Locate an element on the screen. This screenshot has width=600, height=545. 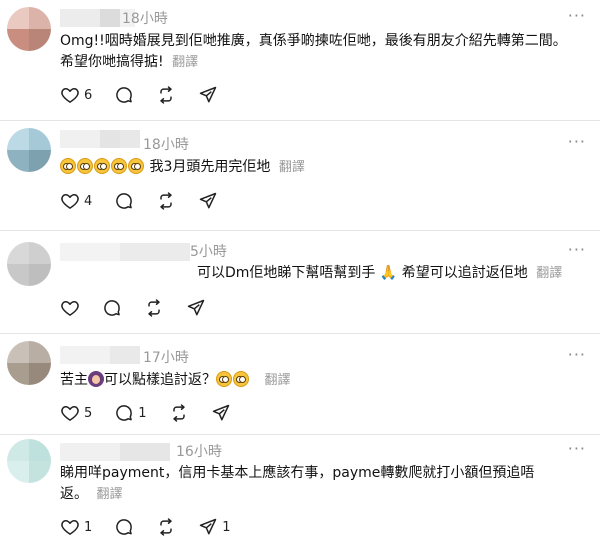
reply-text: 我3月頭先用完佢地 翻譯 is located at coordinates (315, 167).